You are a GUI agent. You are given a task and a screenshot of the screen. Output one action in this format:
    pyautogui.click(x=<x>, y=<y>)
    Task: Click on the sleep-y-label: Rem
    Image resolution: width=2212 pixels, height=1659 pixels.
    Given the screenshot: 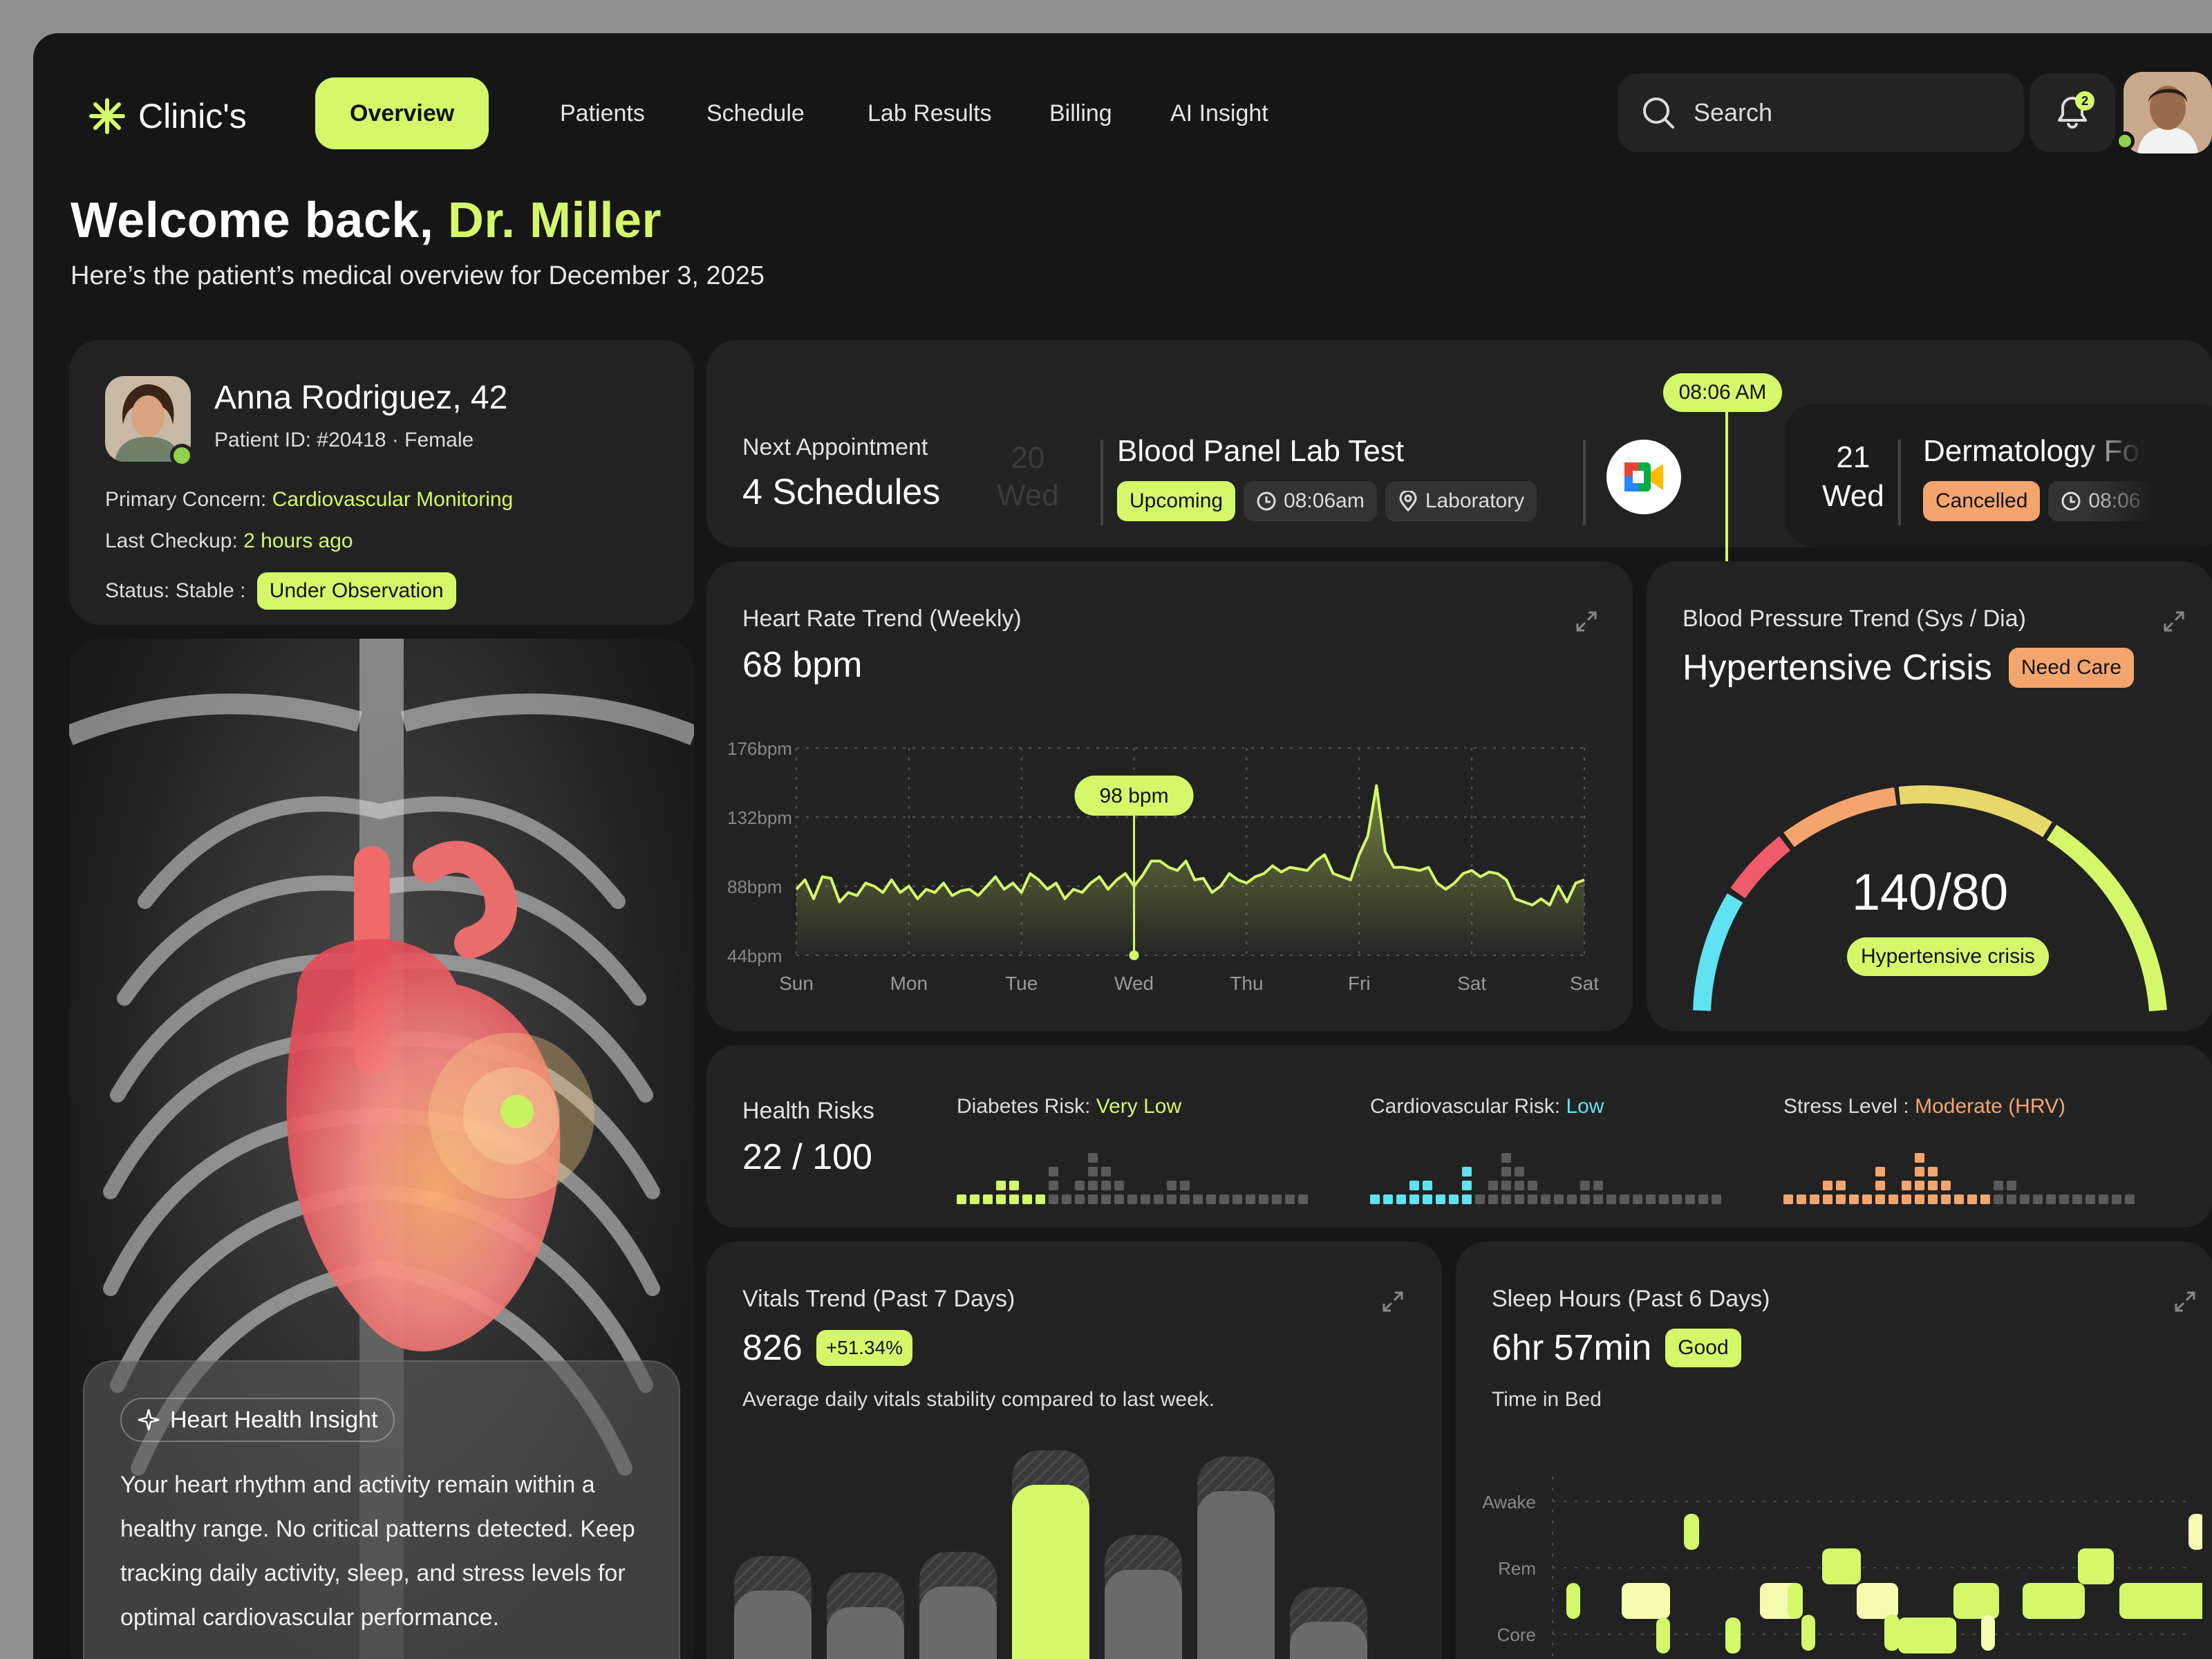 What is the action you would take?
    pyautogui.click(x=1517, y=1568)
    